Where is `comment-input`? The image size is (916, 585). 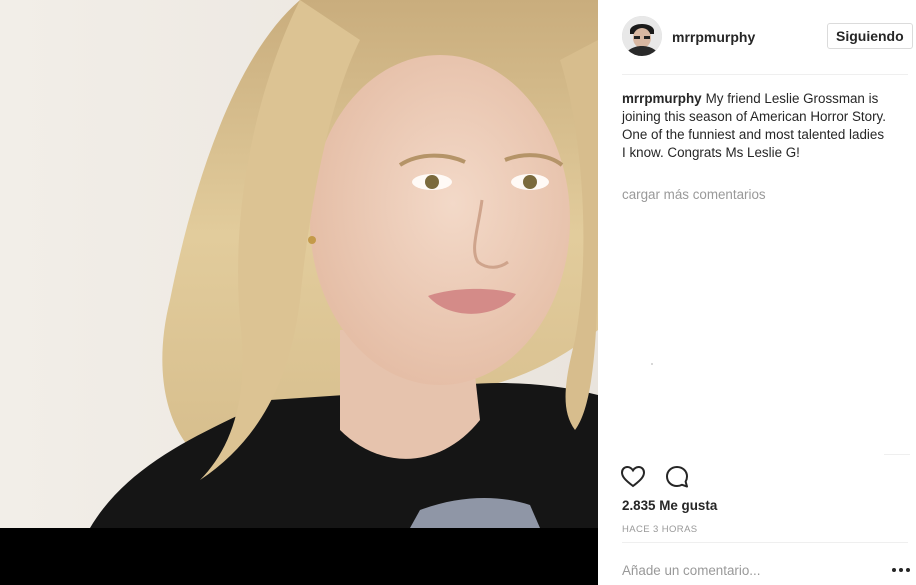 comment-input is located at coordinates (747, 570).